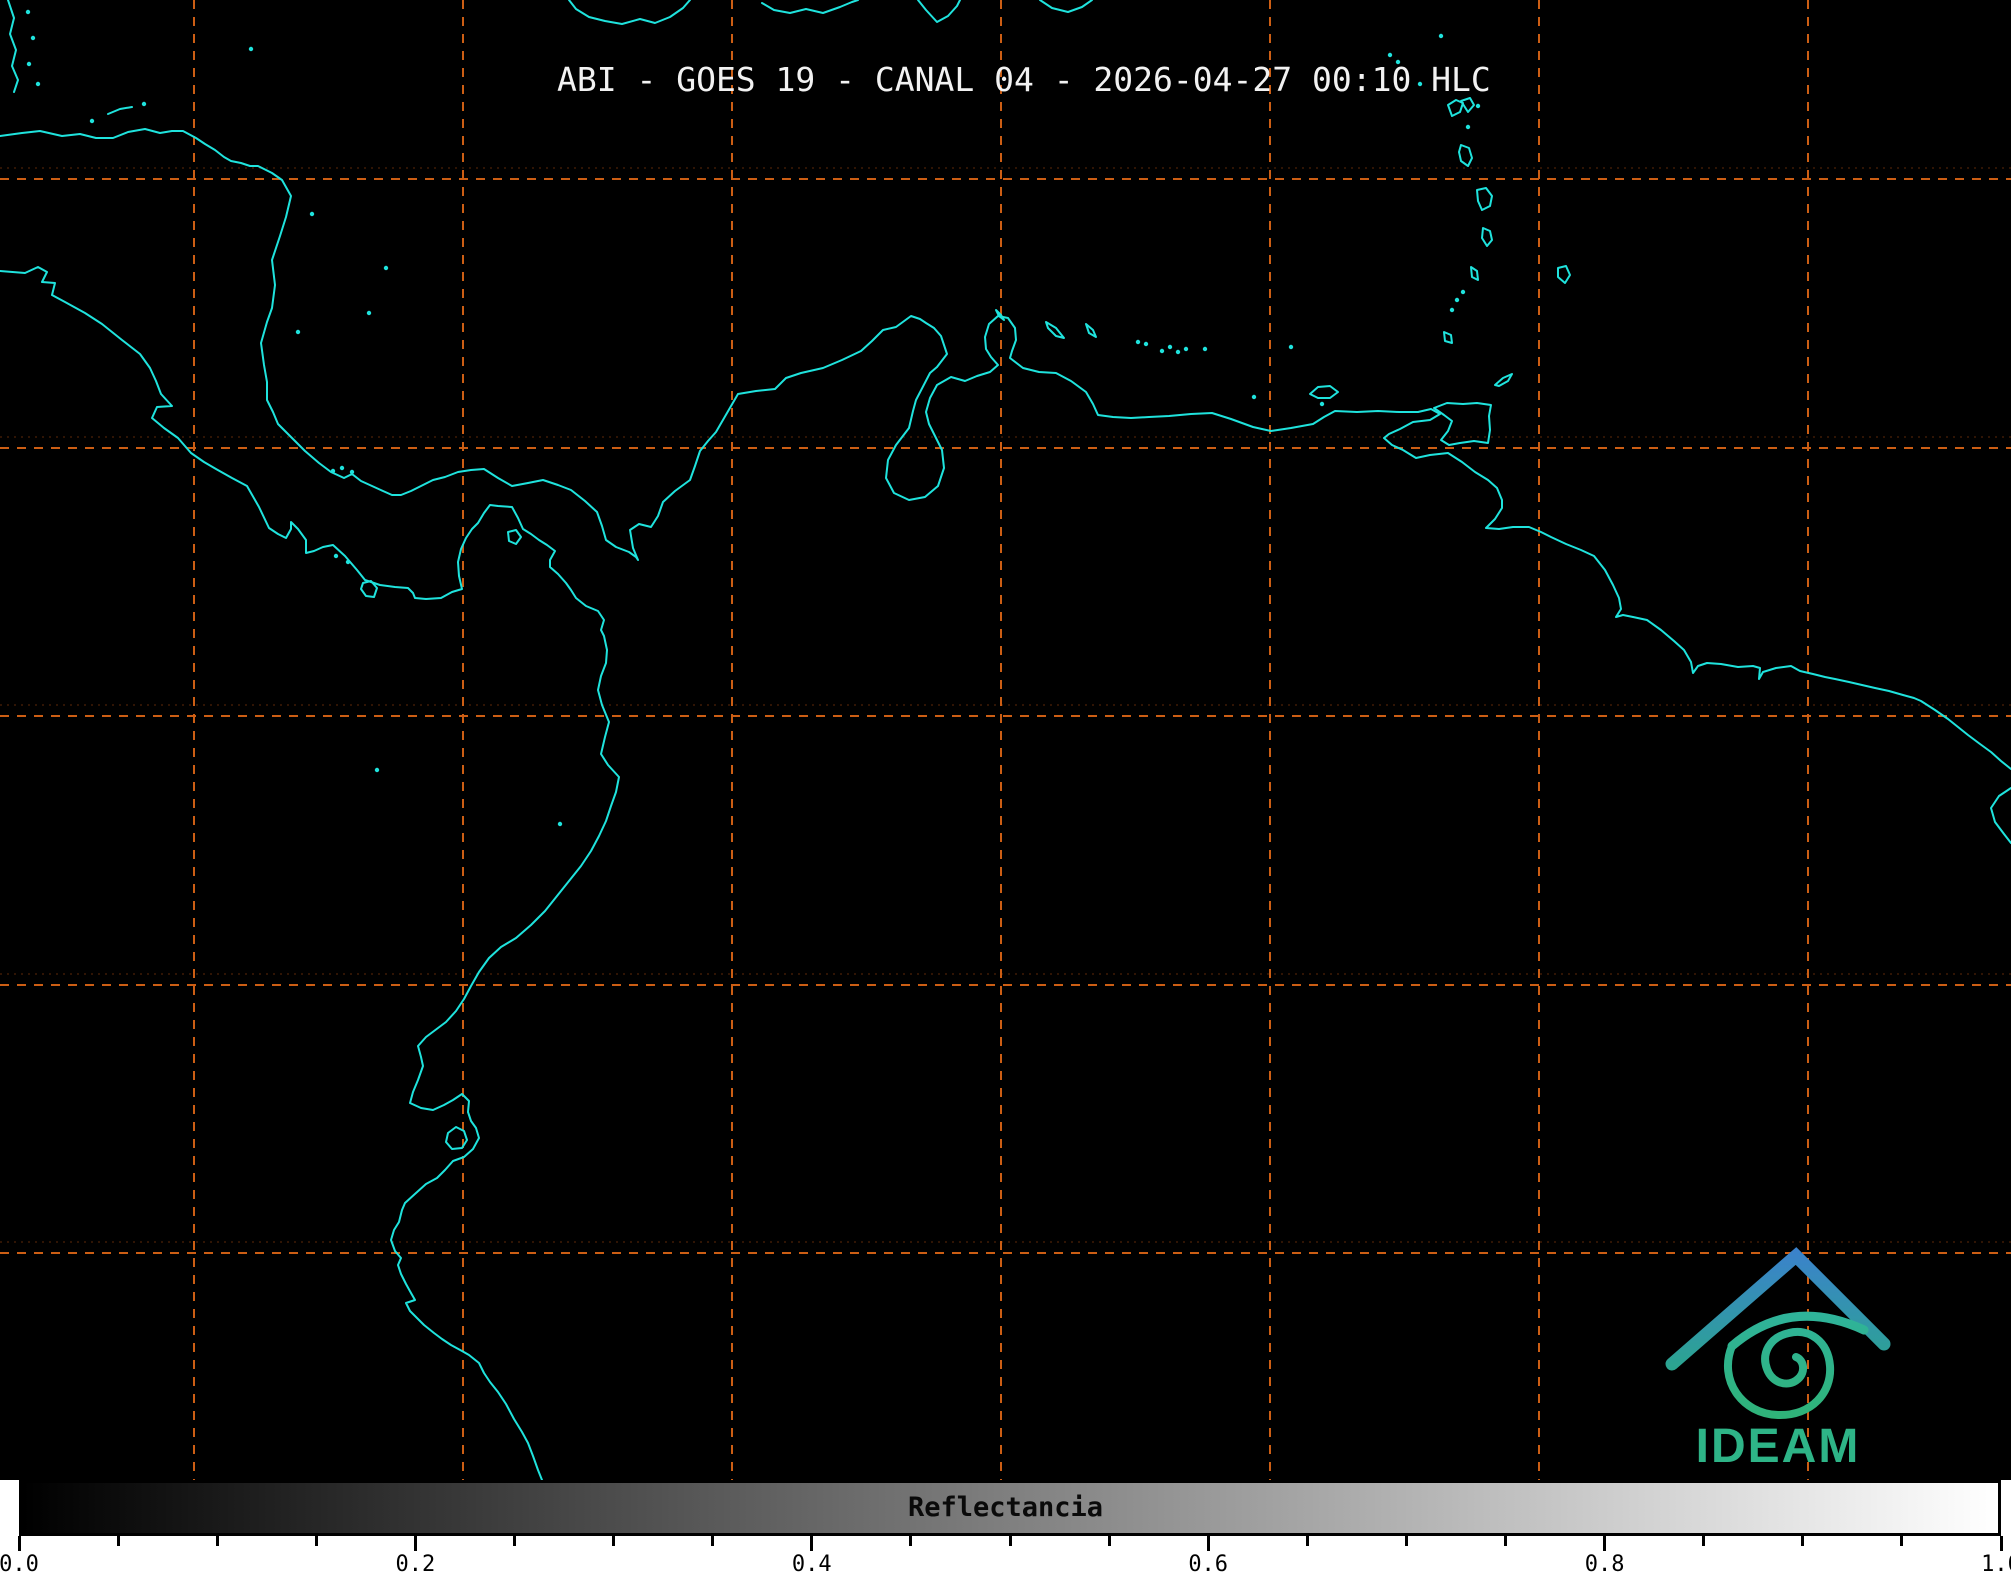 Image resolution: width=2011 pixels, height=1577 pixels. Describe the element at coordinates (415, 1564) in the screenshot. I see `colorbar-tick-label: 0.2` at that location.